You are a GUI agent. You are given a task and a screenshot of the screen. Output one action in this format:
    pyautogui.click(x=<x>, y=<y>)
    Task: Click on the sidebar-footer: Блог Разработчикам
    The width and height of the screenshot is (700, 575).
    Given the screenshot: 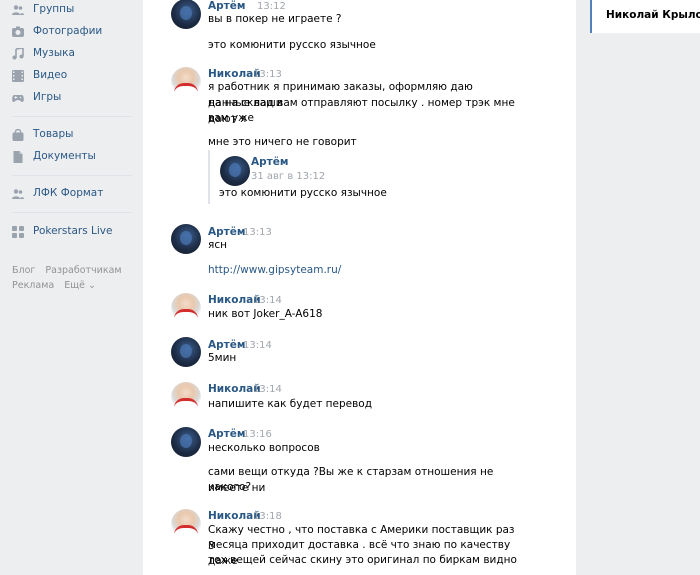 What is the action you would take?
    pyautogui.click(x=72, y=270)
    